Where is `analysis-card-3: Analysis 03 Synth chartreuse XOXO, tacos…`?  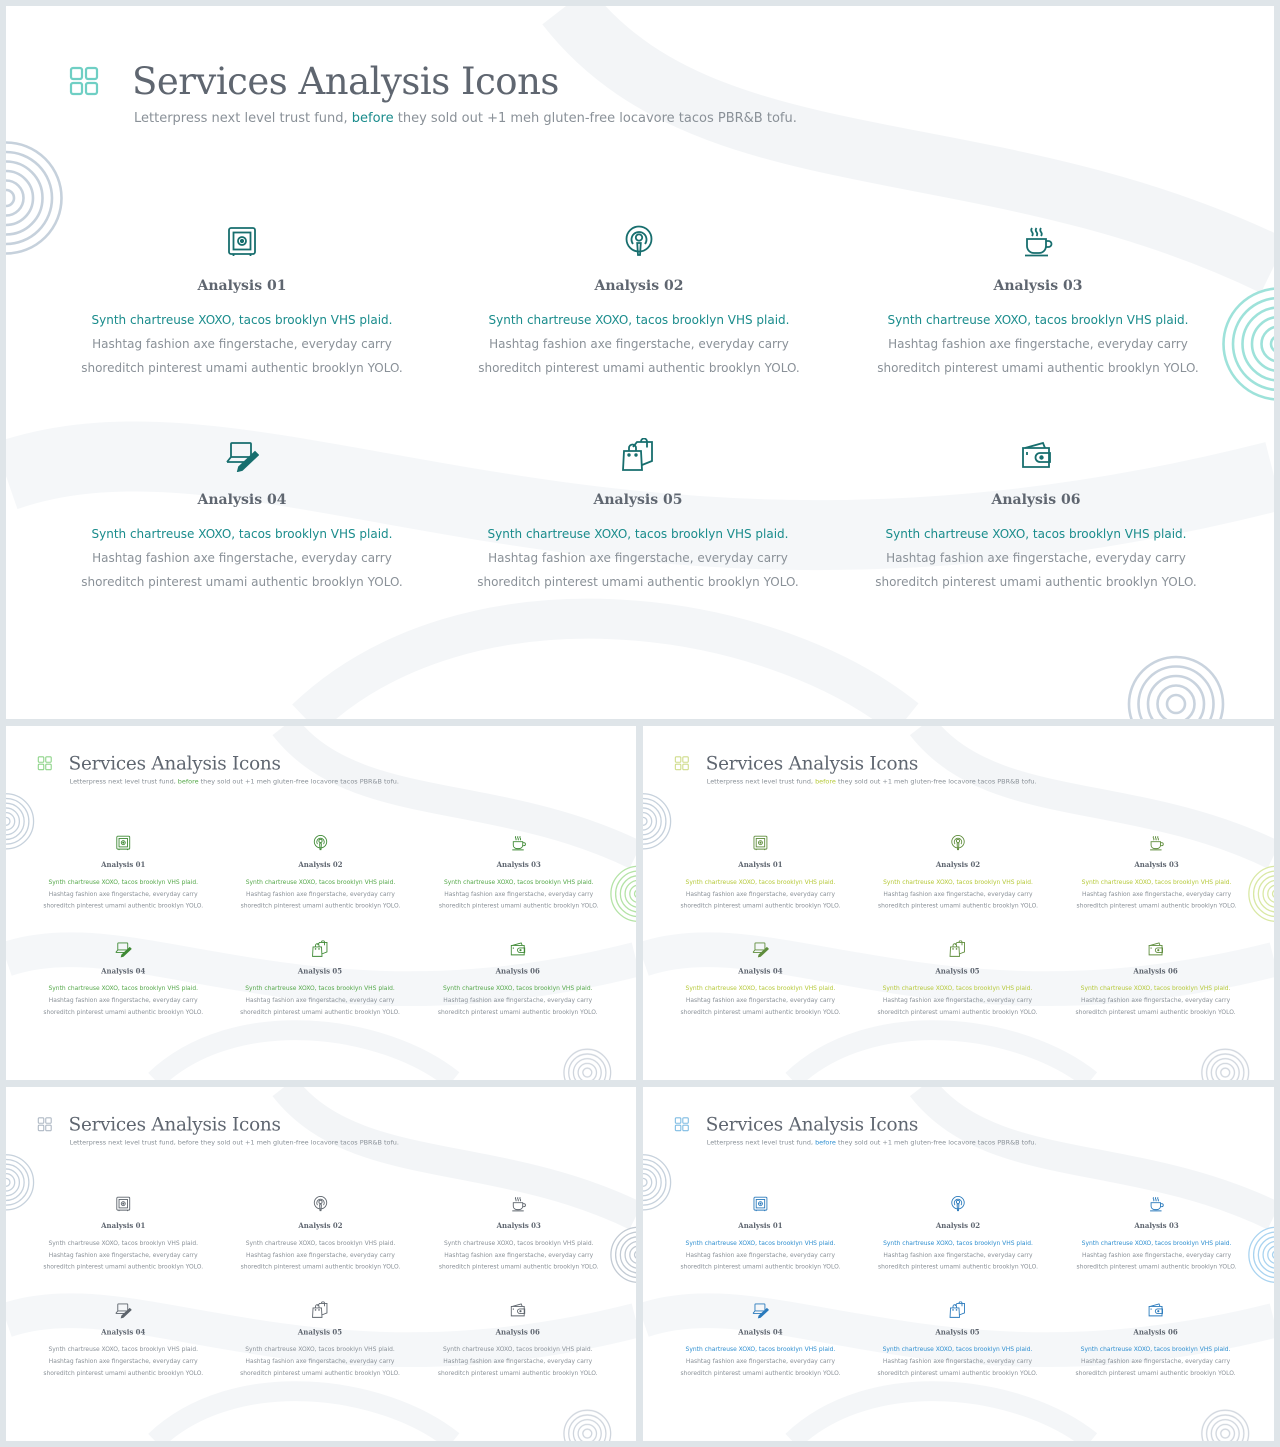
analysis-card-3: Analysis 03 Synth chartreuse XOXO, tacos… is located at coordinates (1156, 1233).